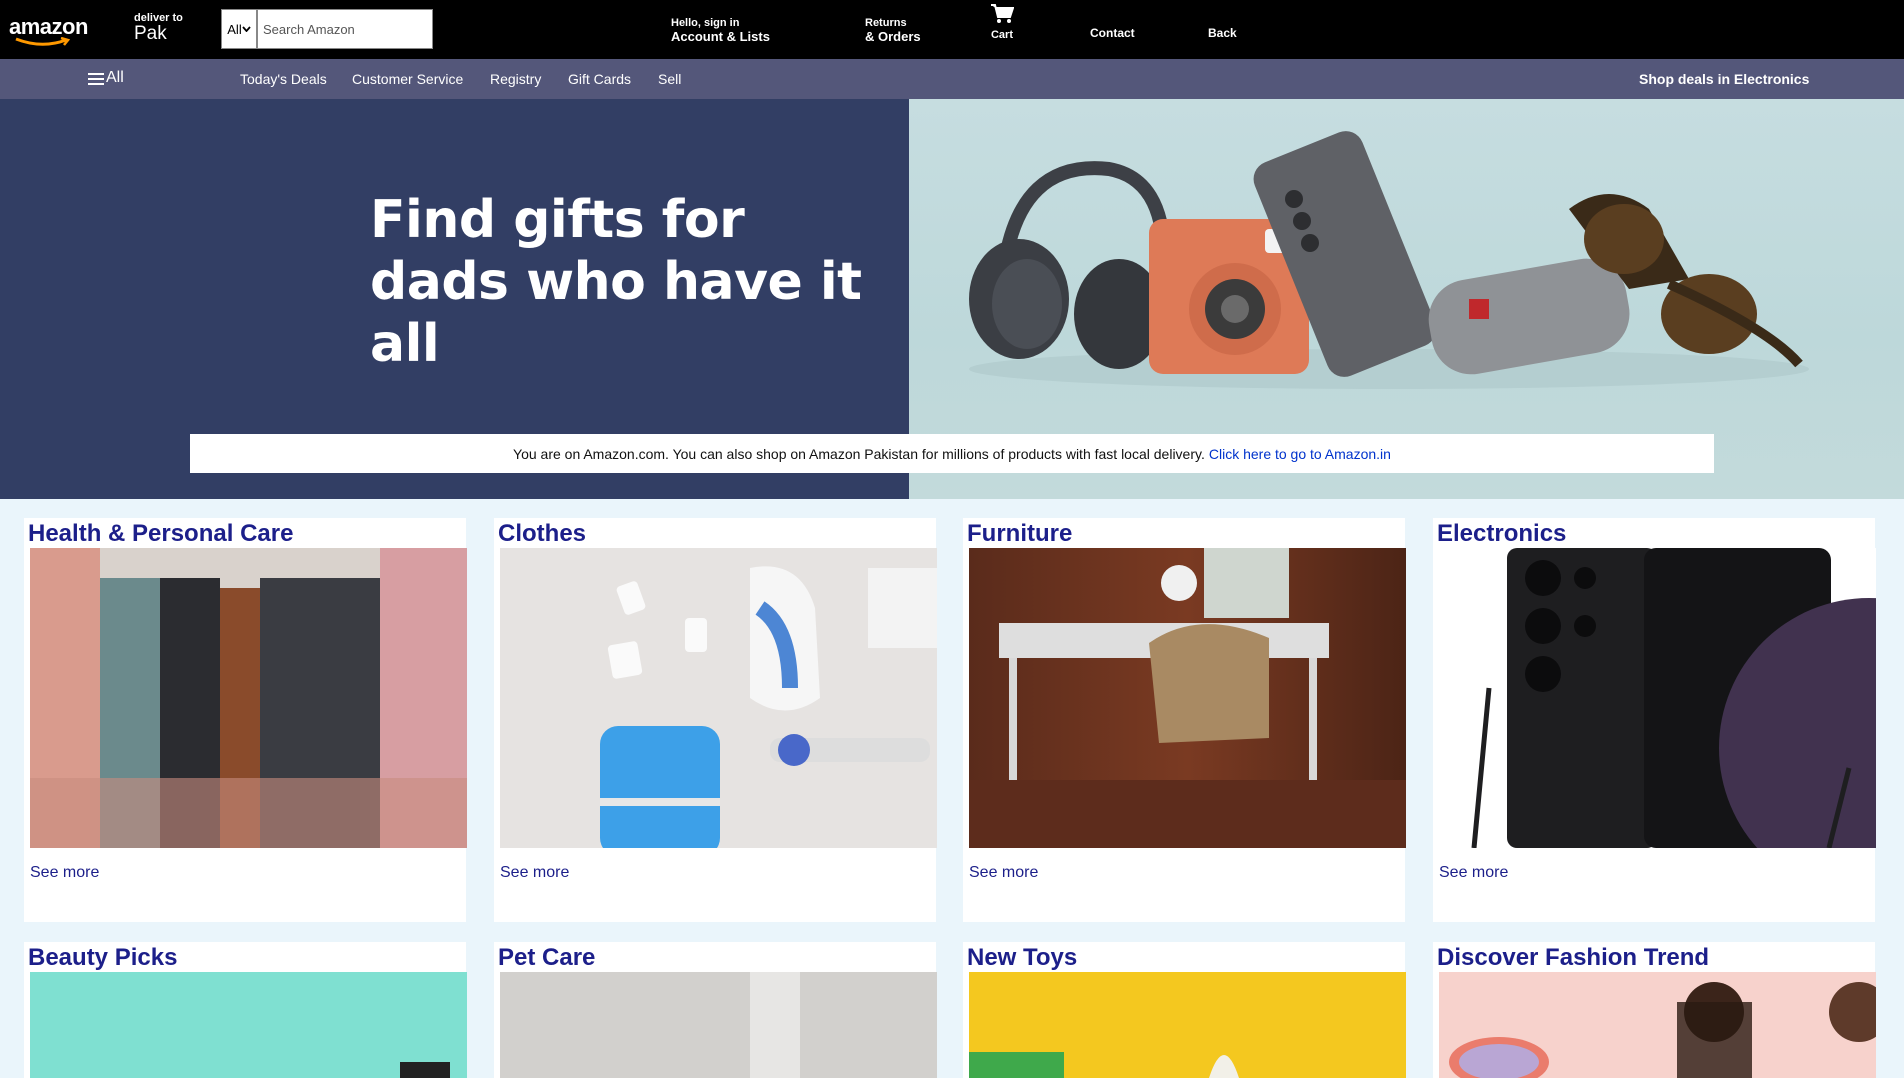 This screenshot has width=1904, height=1078. Describe the element at coordinates (115, 77) in the screenshot. I see `all-menu-label: All` at that location.